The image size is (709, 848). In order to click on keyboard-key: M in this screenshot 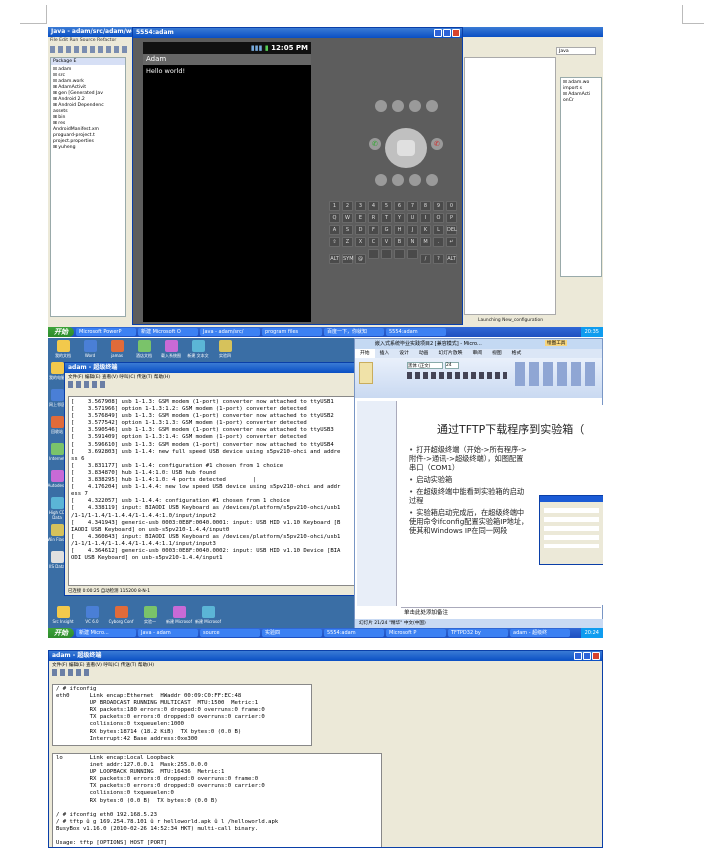, I will do `click(425, 242)`.